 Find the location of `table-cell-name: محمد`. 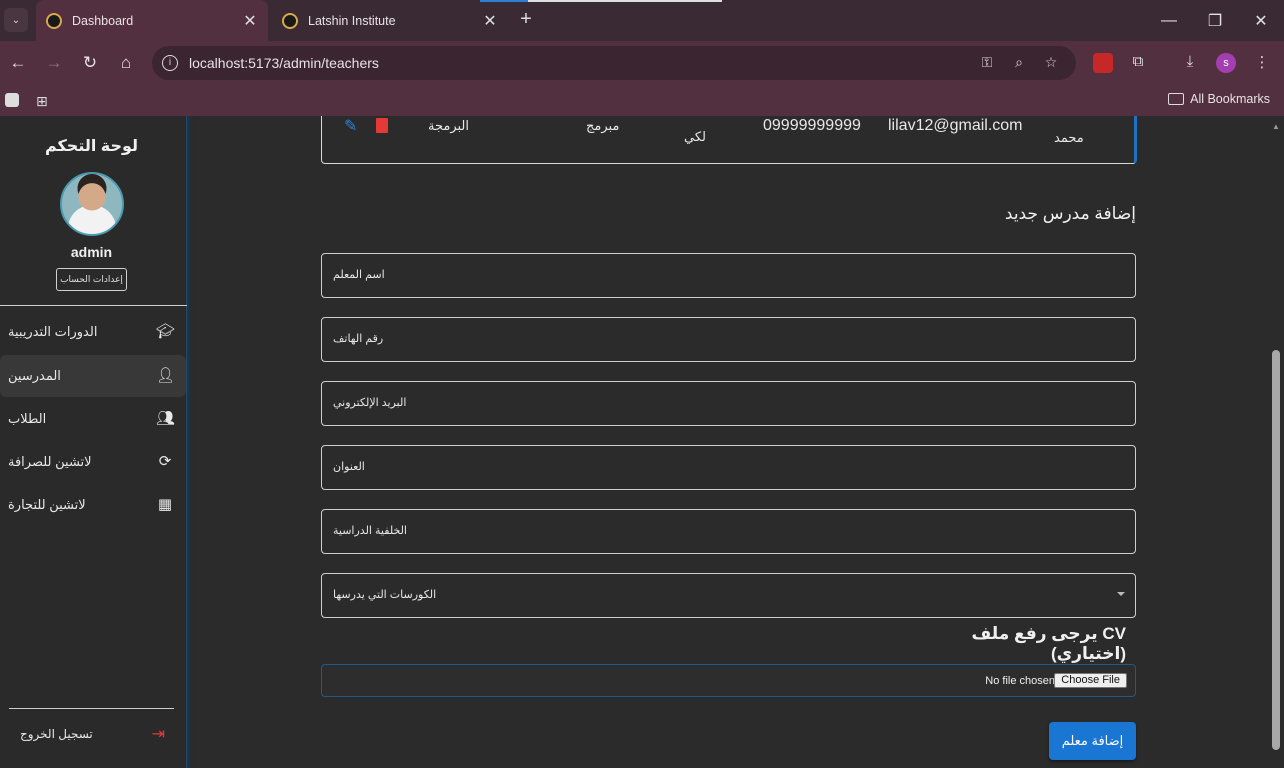

table-cell-name: محمد is located at coordinates (1069, 137).